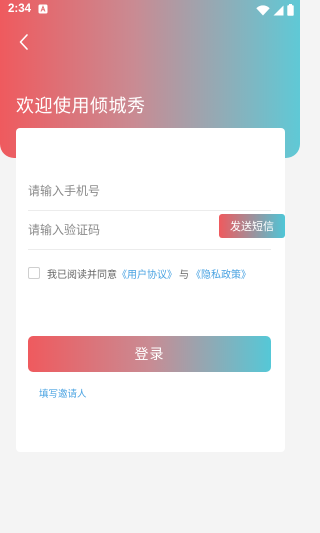 This screenshot has height=533, width=320. I want to click on agreement-prefix: 我已阅读并同意, so click(82, 275).